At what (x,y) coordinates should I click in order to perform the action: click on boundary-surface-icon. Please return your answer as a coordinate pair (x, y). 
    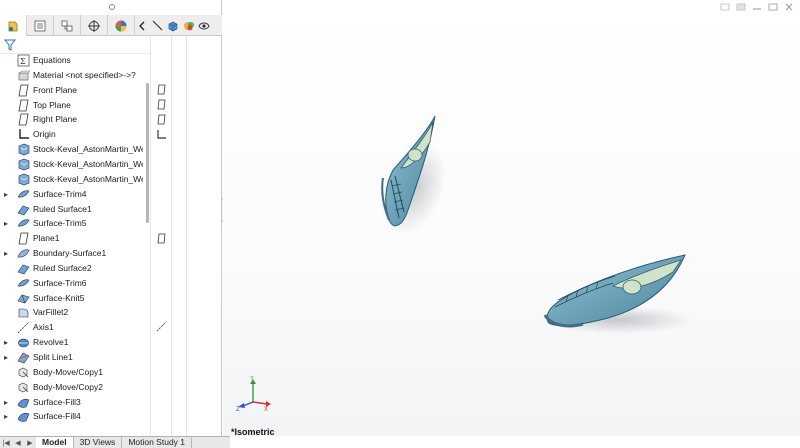
    Looking at the image, I should click on (23, 253).